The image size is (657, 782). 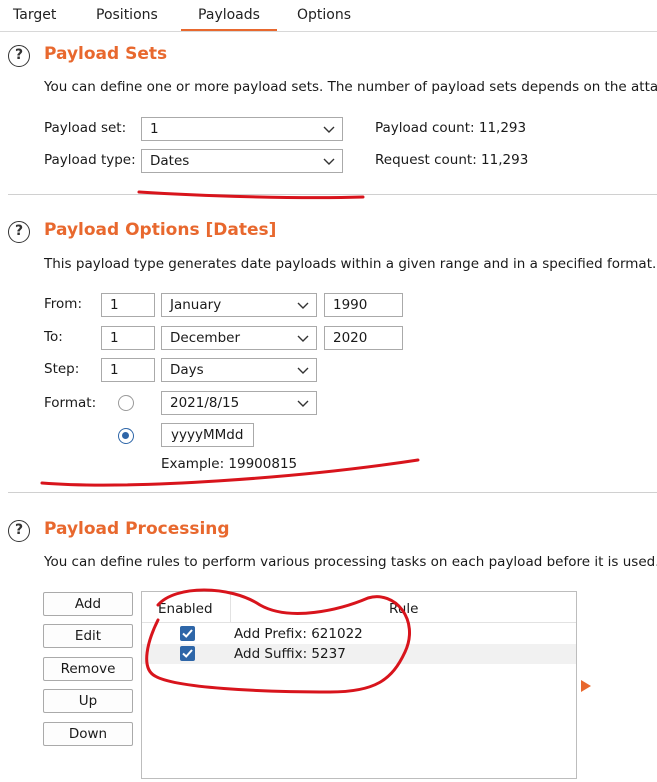 I want to click on to-month-value: December, so click(x=205, y=338).